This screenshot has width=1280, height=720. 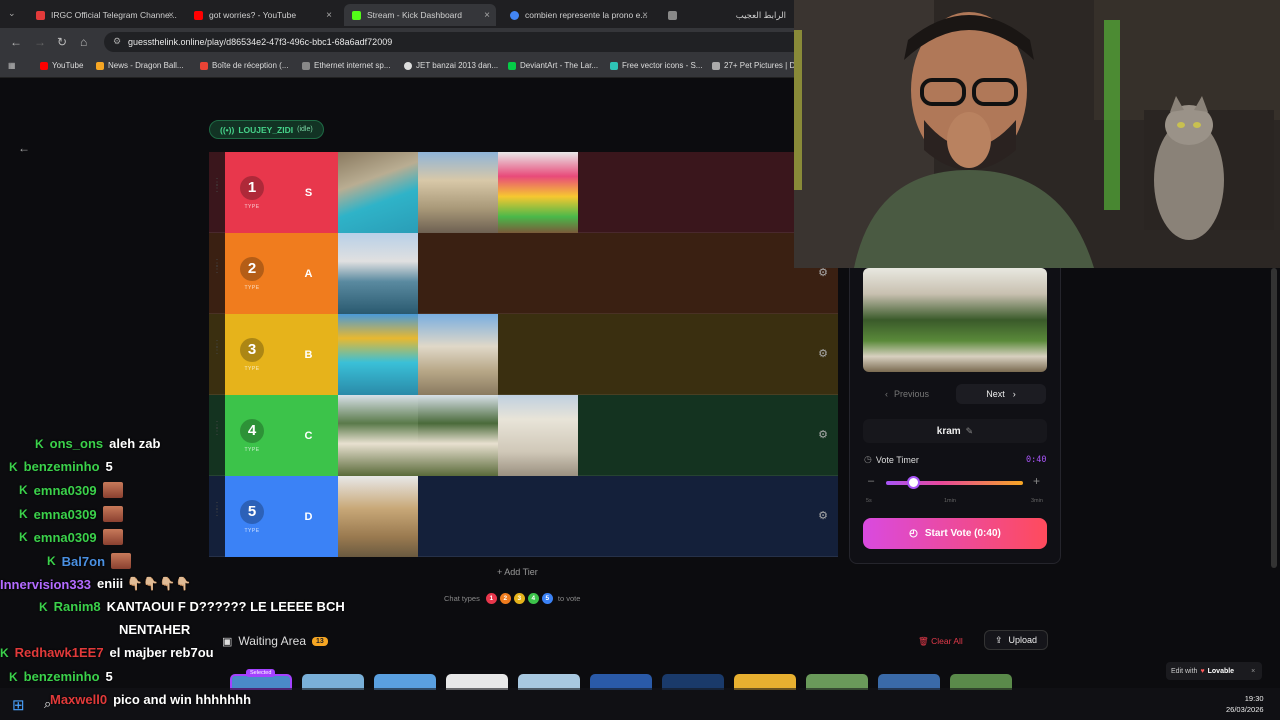 I want to click on tab-favicon-icon, so click(x=40, y=15).